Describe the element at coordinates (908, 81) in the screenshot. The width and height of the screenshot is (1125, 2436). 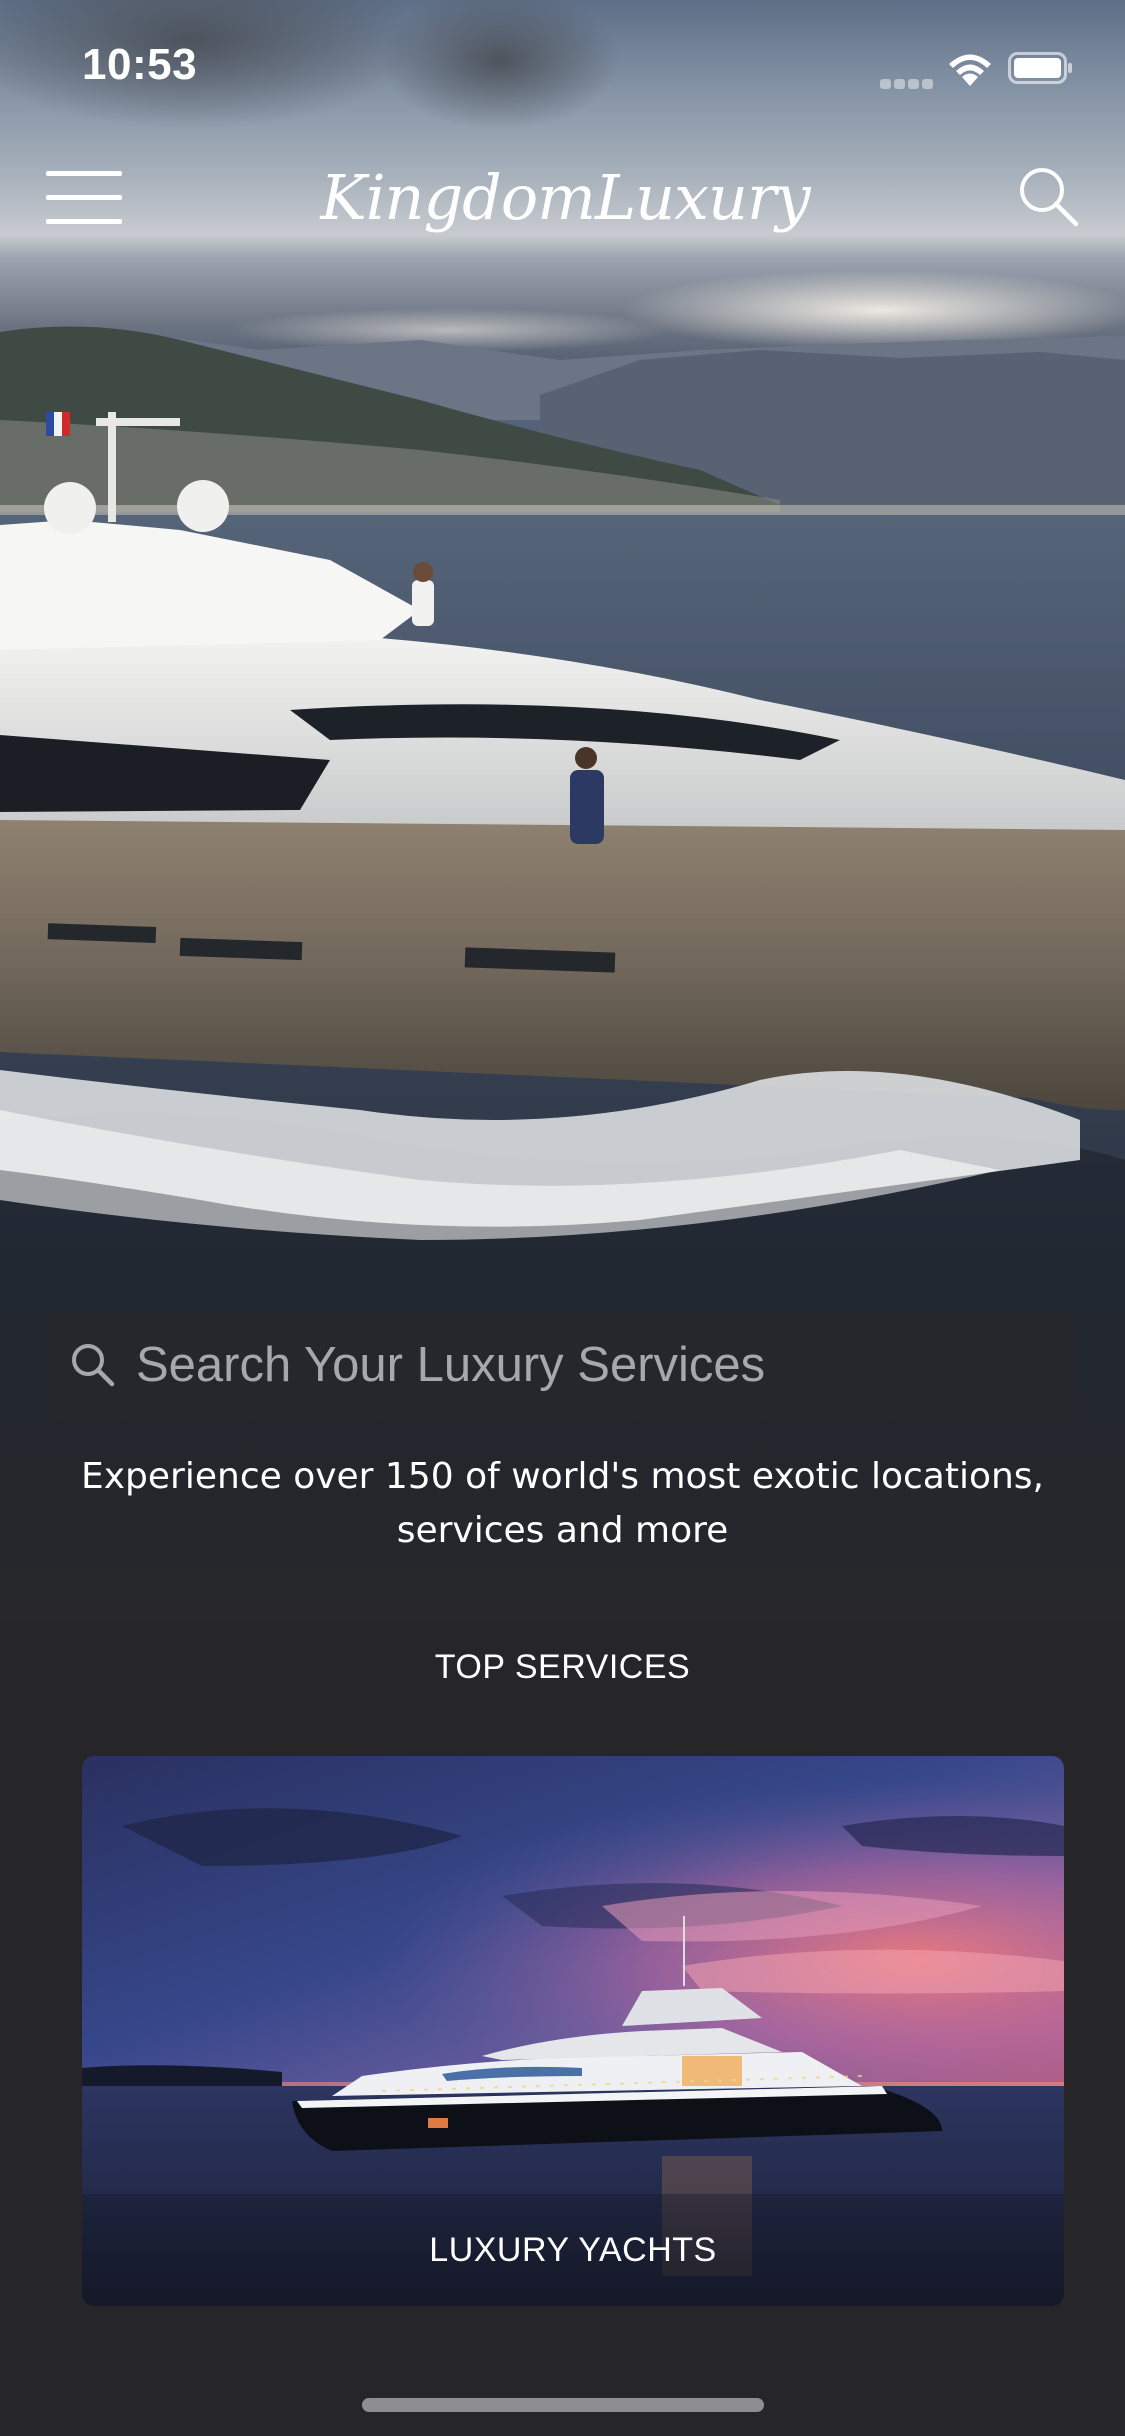
I see `cellular-signal-icon` at that location.